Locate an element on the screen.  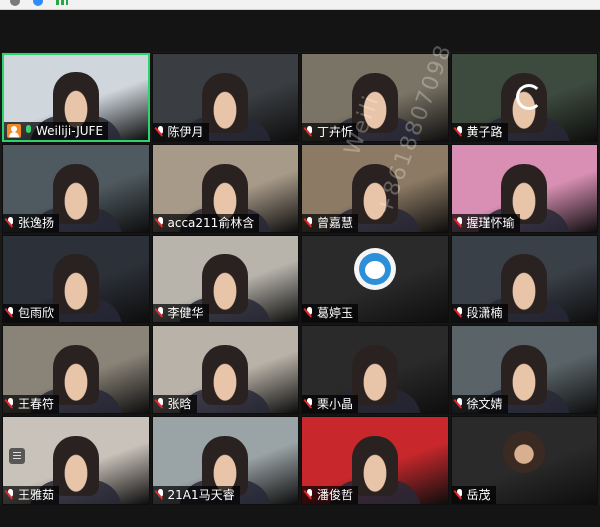
participant-name: 李健华 is located at coordinates (185, 313).